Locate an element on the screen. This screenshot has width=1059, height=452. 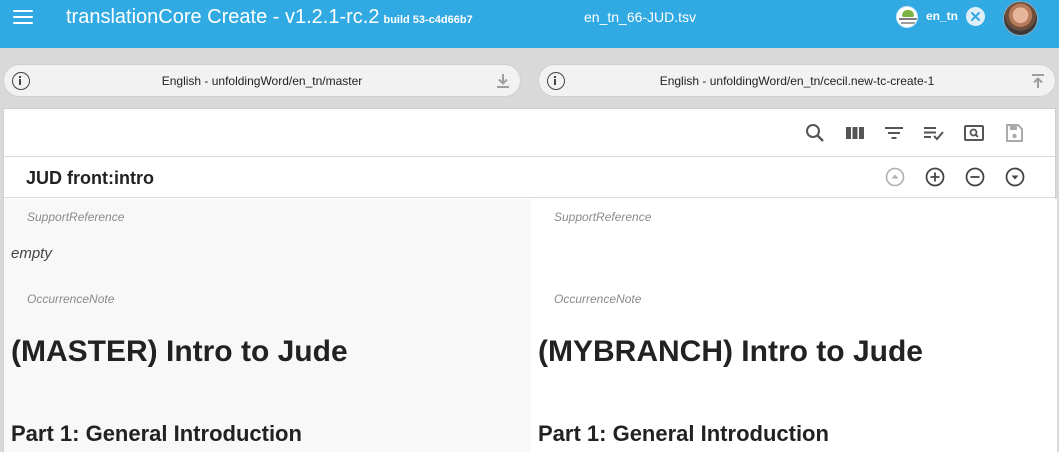
resource-bar-left: English - unfoldingWord/en_tn/master is located at coordinates (262, 80).